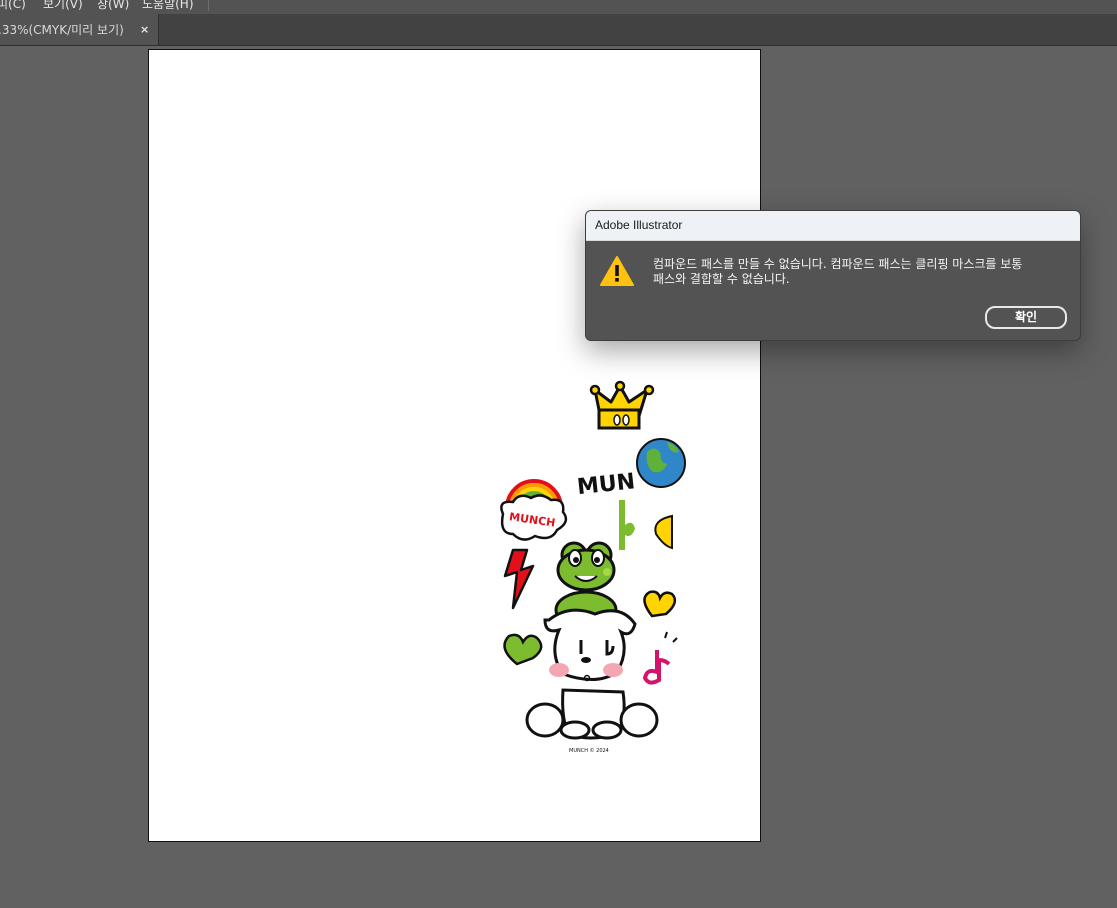  I want to click on dialog-message-line-1: 컴파운드 패스를 만들 수 없습니다. 컴파운드 패스는 클리핑 마스크를 보통, so click(838, 264).